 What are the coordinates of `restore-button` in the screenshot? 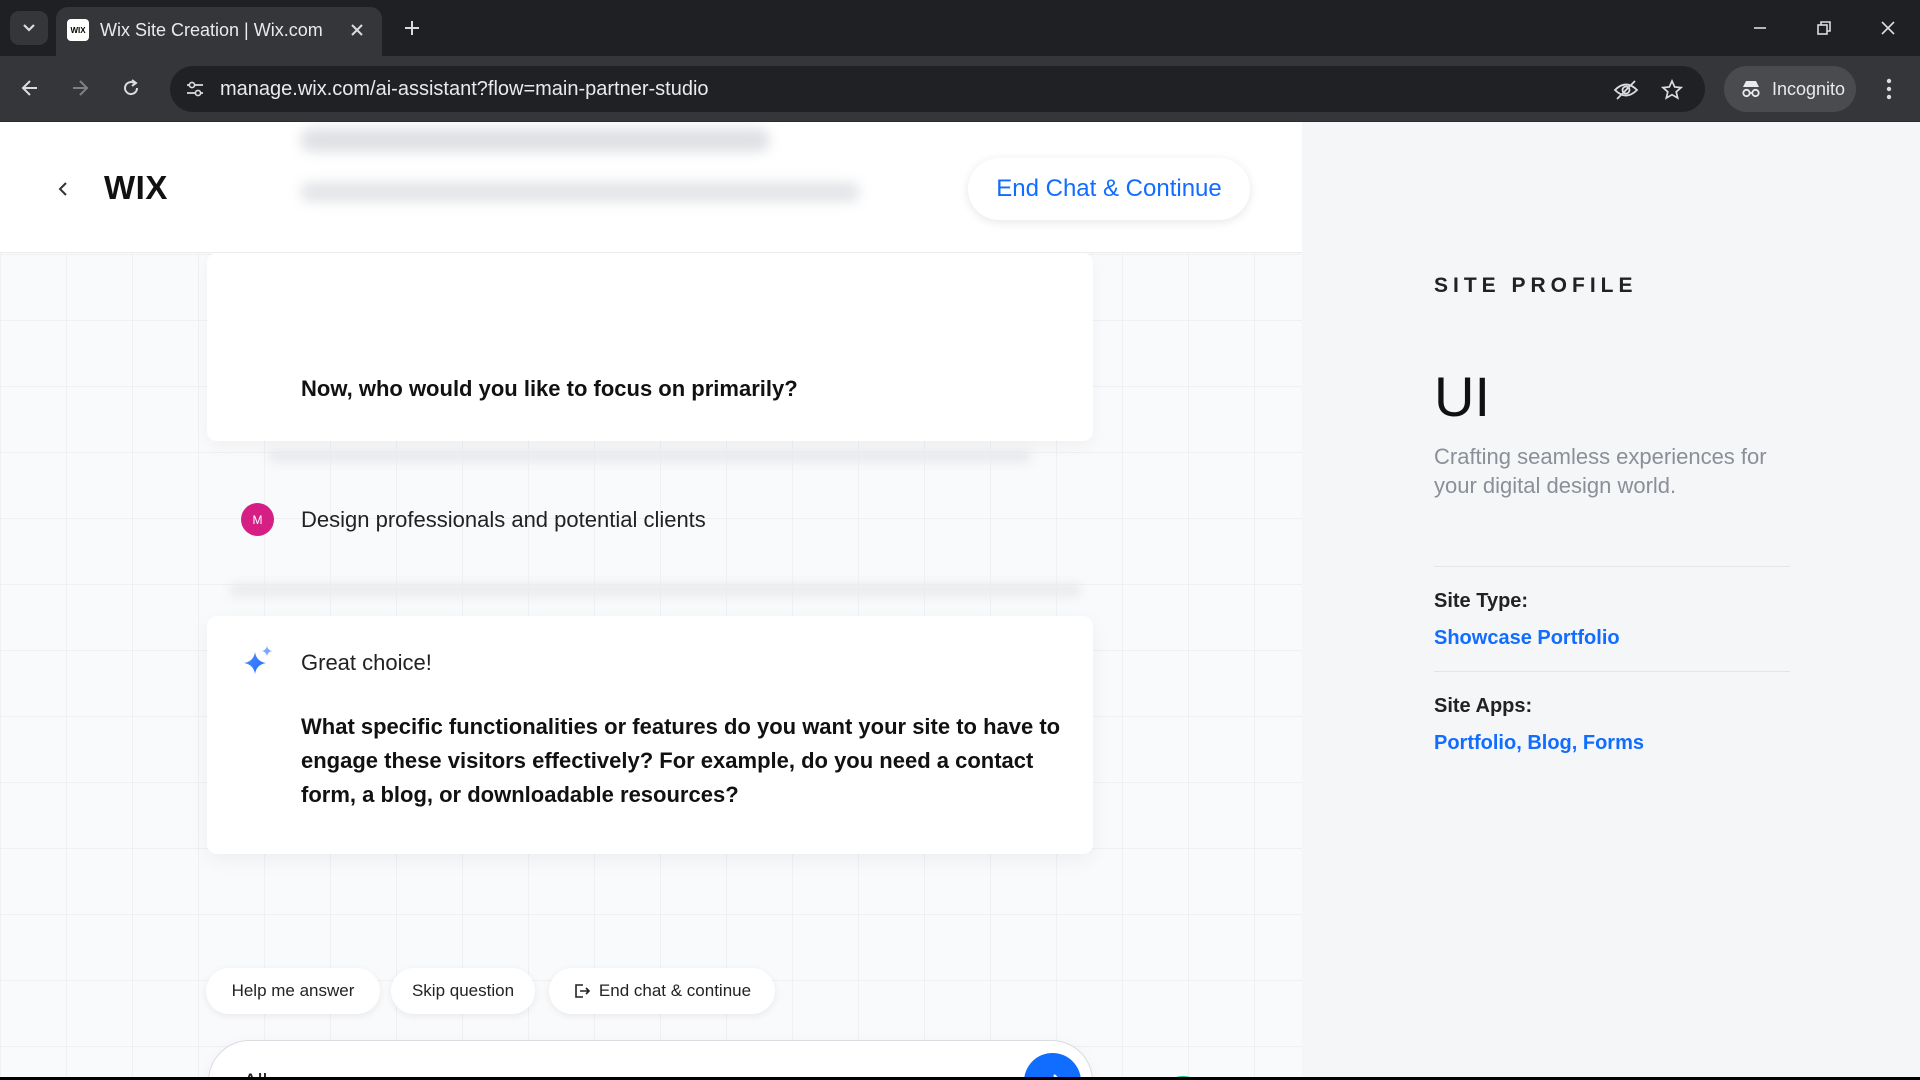 It's located at (1824, 28).